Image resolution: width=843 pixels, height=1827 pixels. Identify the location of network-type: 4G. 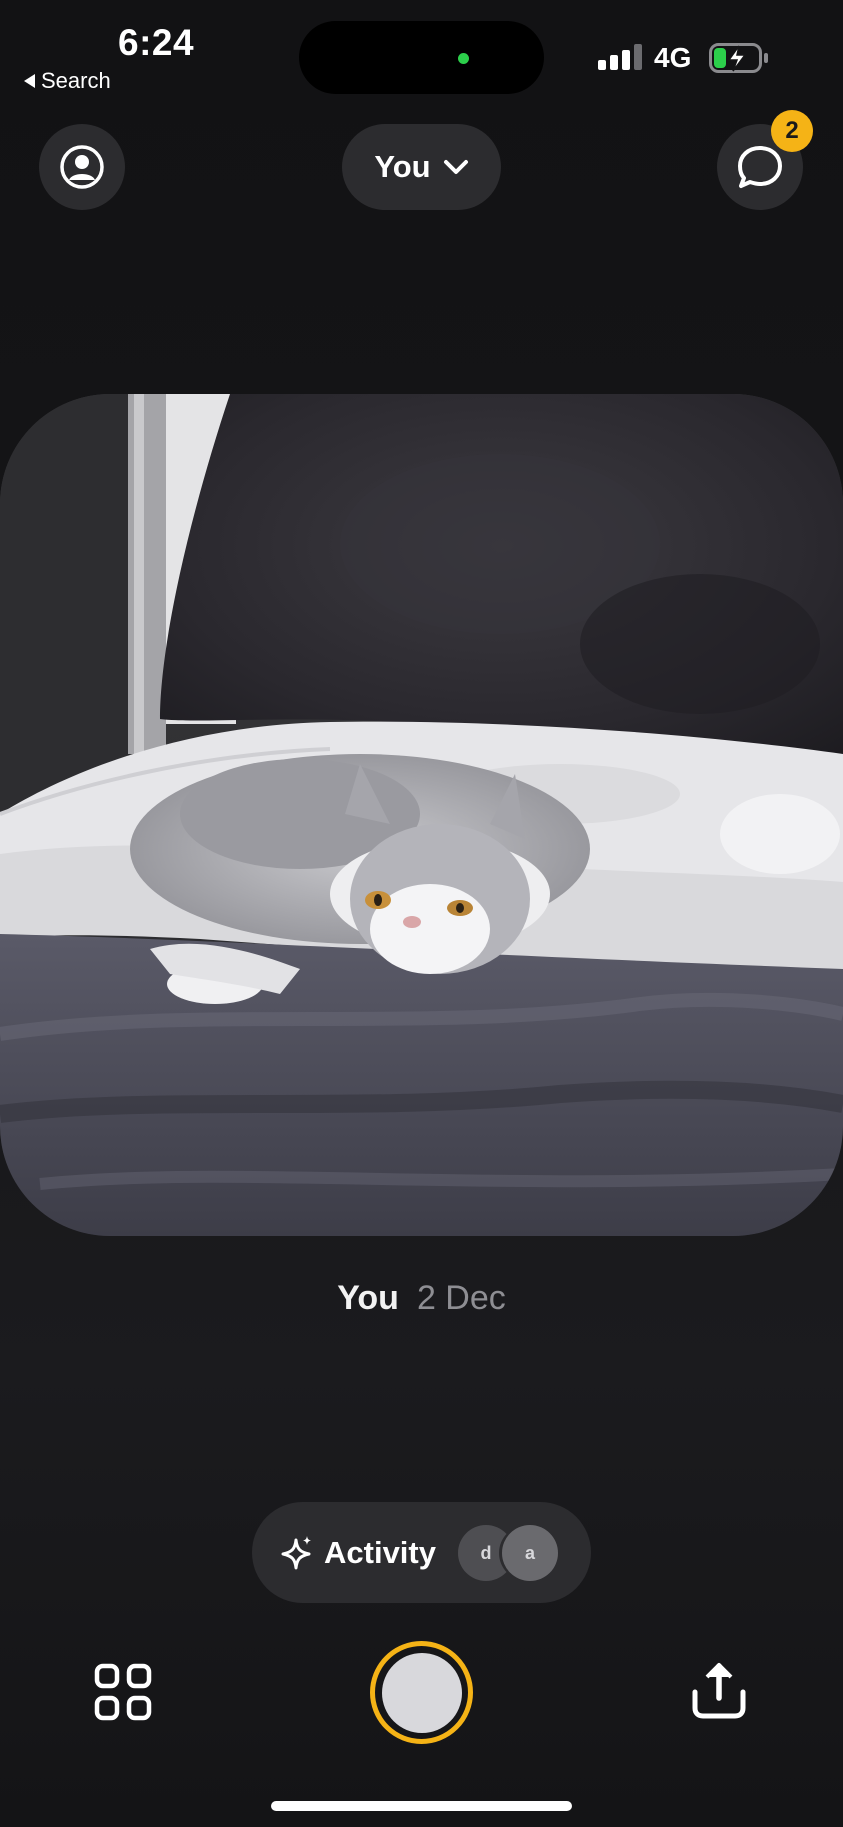
(673, 57).